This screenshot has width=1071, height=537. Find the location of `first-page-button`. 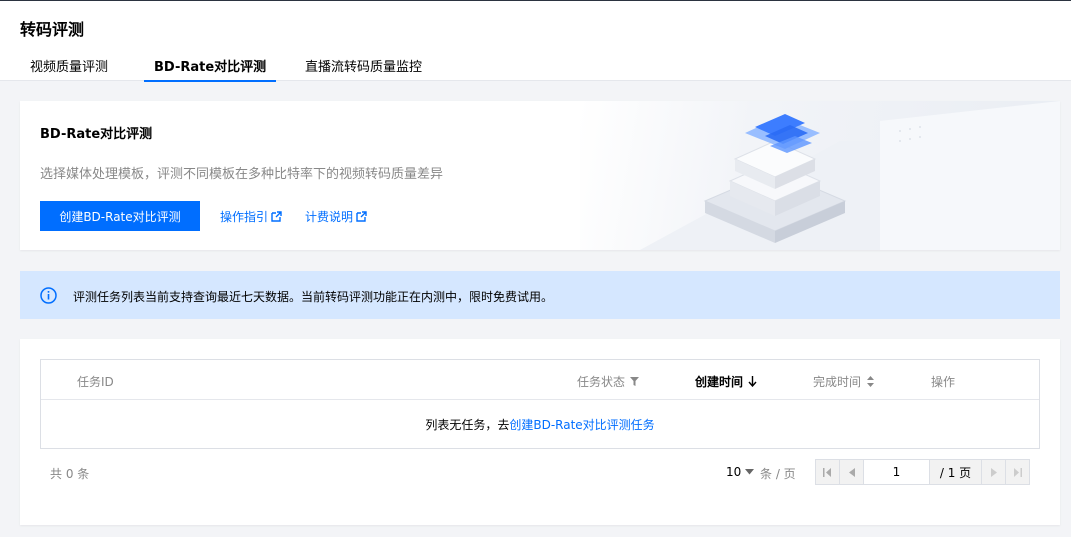

first-page-button is located at coordinates (828, 472).